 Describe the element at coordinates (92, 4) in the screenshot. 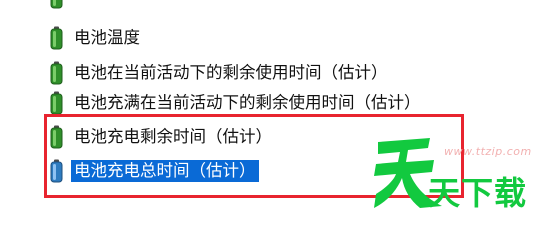

I see `list-item-label: · · · ·` at that location.